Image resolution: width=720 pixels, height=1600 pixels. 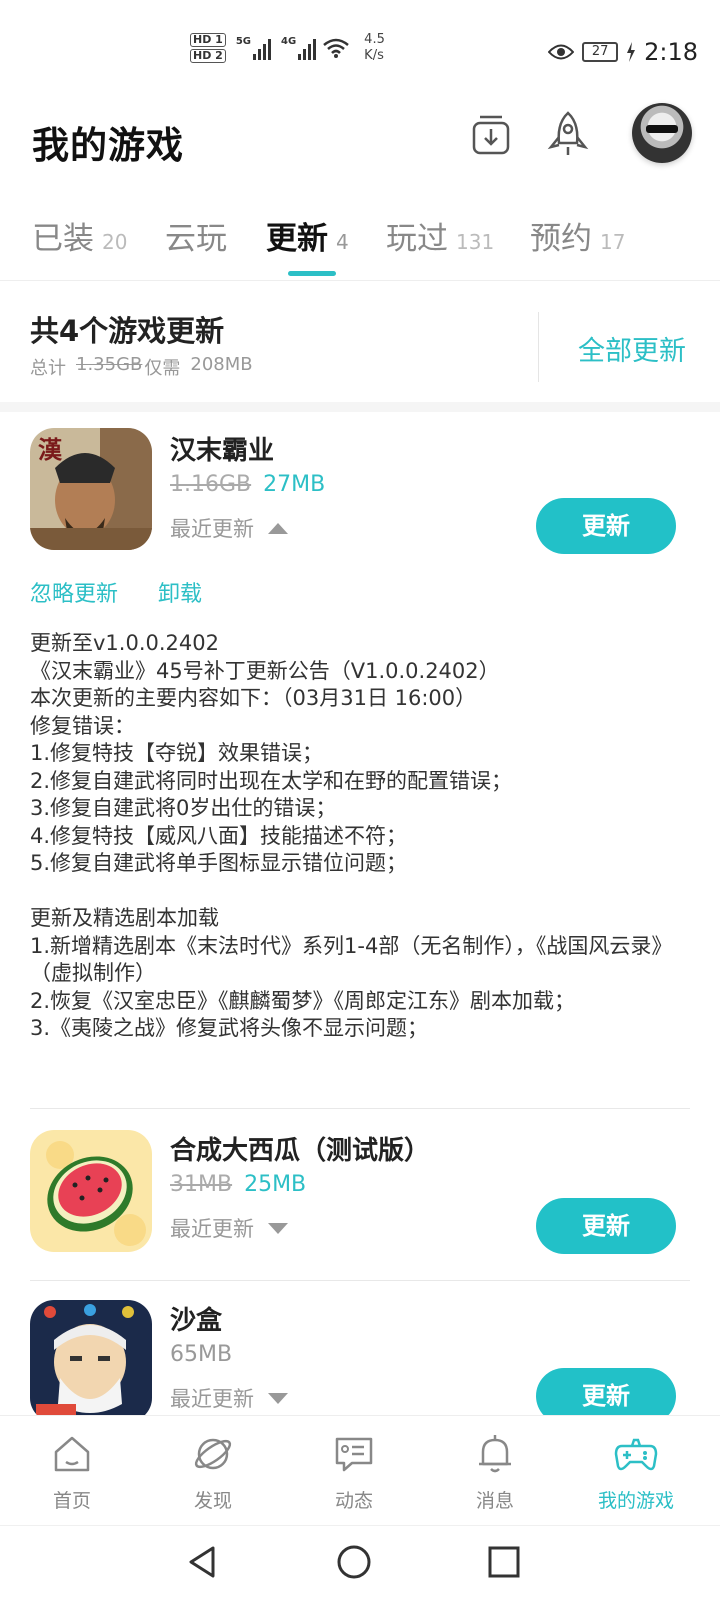 What do you see at coordinates (243, 41) in the screenshot?
I see `net1-label: 5G` at bounding box center [243, 41].